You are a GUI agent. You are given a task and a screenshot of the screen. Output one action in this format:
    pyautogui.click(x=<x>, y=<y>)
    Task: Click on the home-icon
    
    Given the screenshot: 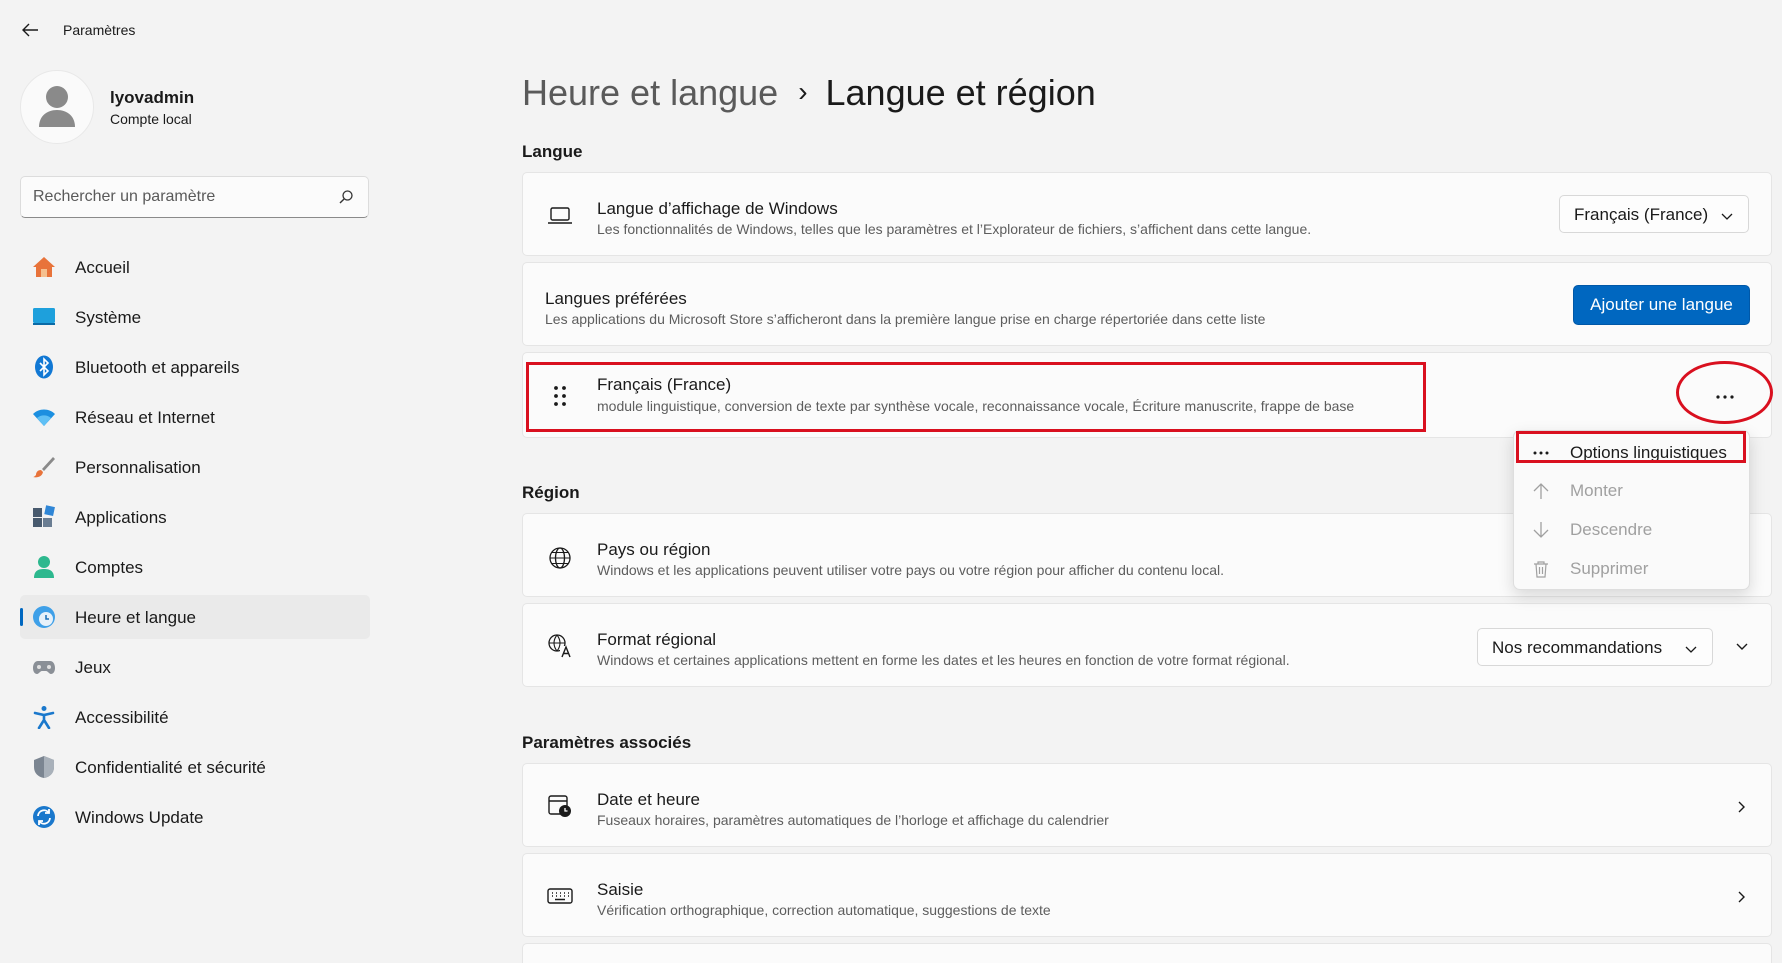 What is the action you would take?
    pyautogui.click(x=44, y=267)
    